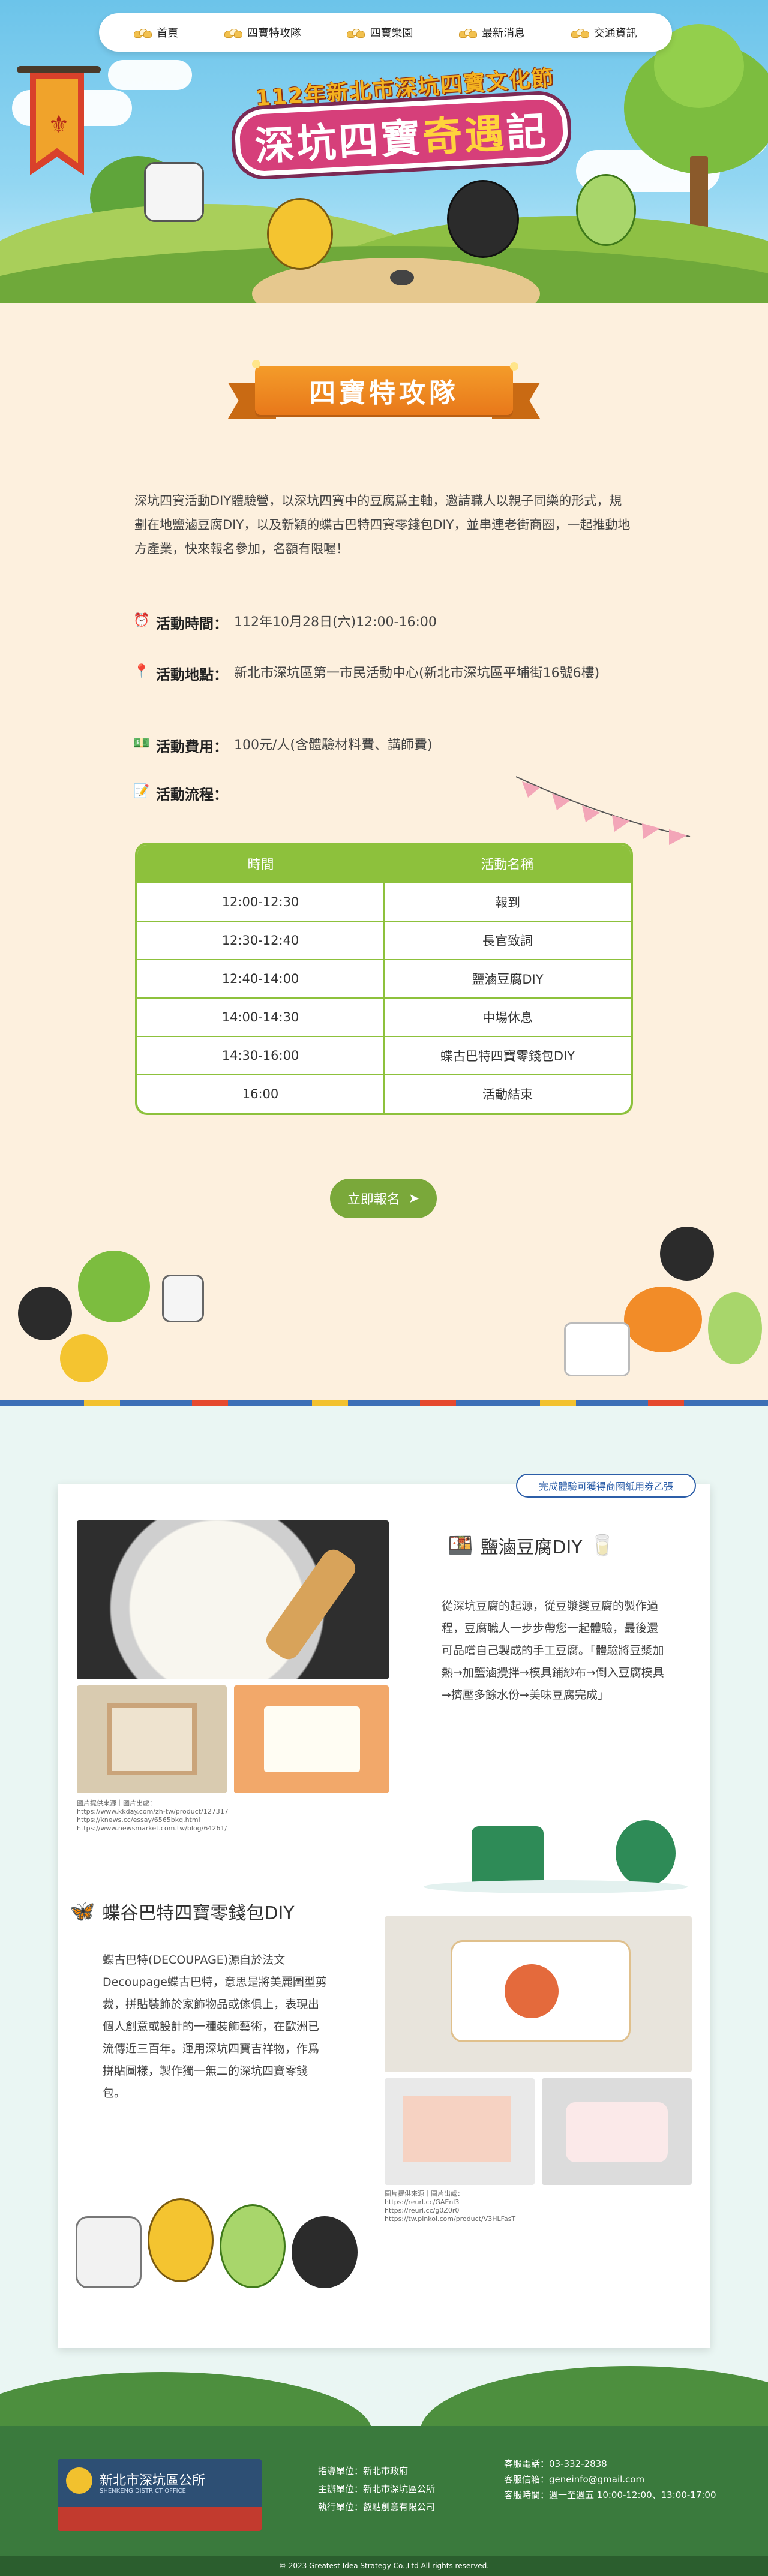  What do you see at coordinates (384, 1403) in the screenshot?
I see `divider-stripe` at bounding box center [384, 1403].